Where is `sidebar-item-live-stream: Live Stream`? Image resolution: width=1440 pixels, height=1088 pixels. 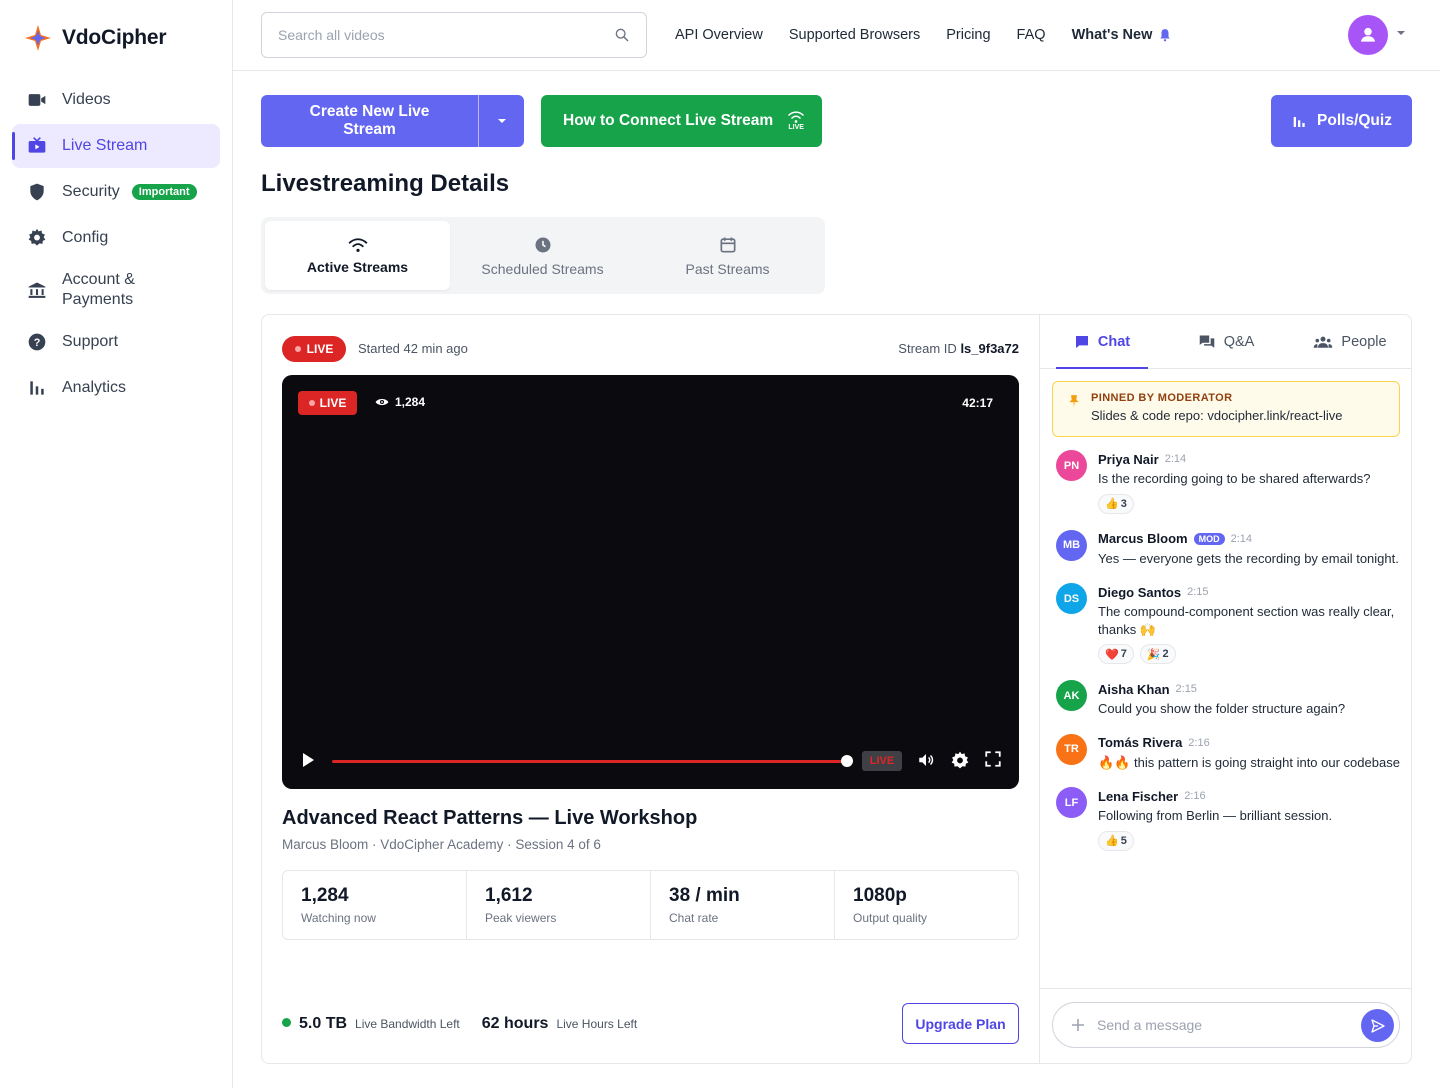 sidebar-item-live-stream: Live Stream is located at coordinates (116, 146).